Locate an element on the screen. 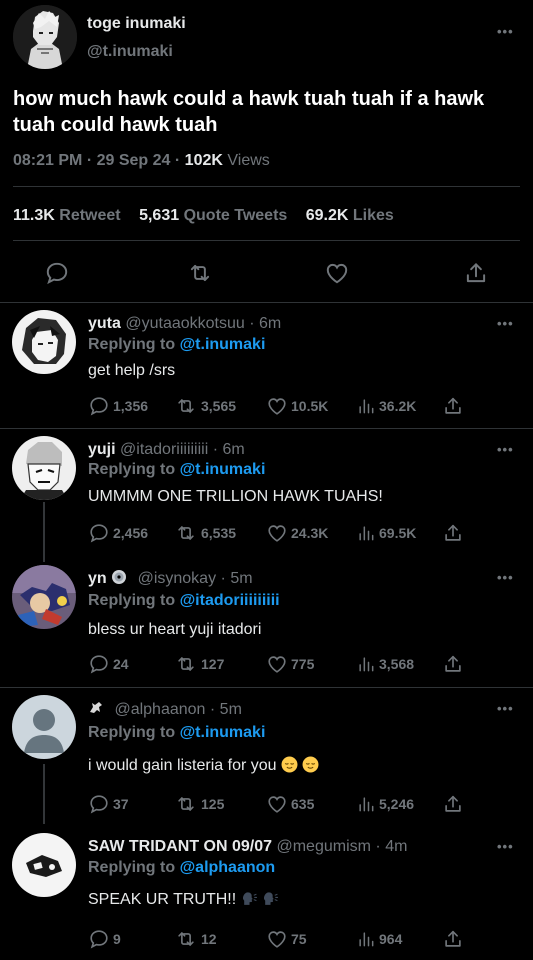  replying-to-link: @alphaanon is located at coordinates (228, 867).